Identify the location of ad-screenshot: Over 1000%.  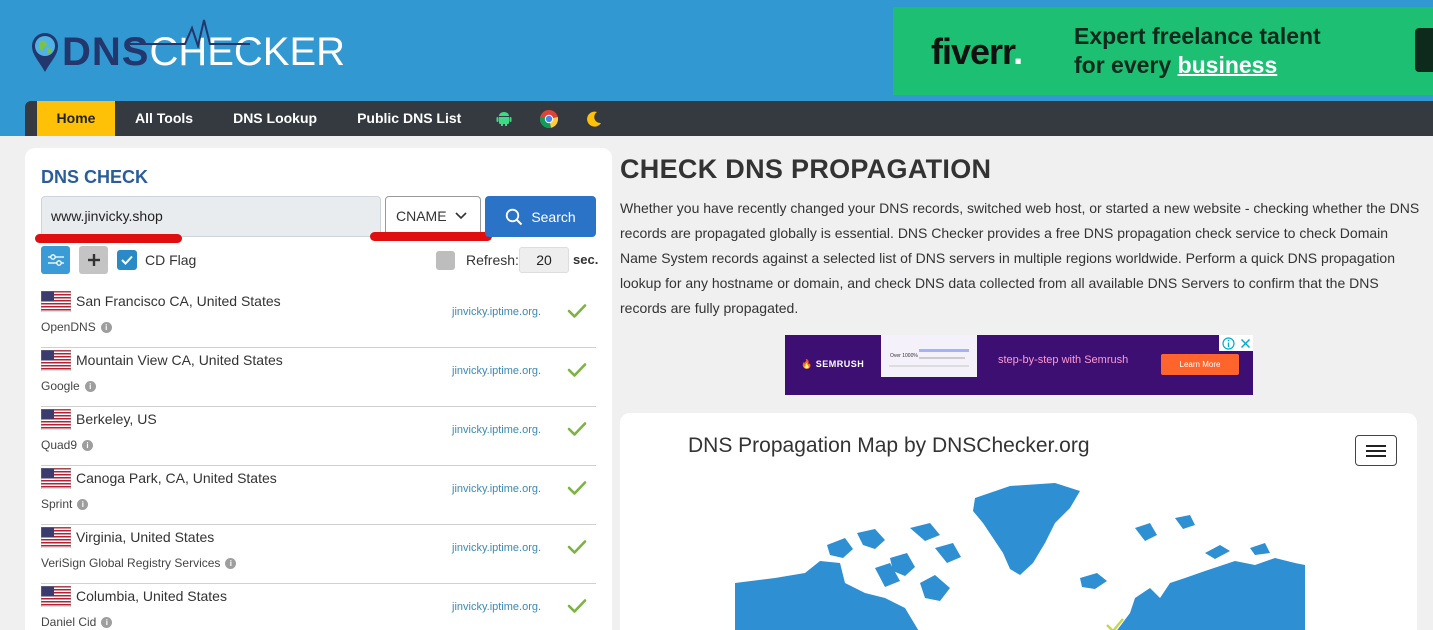
(929, 356).